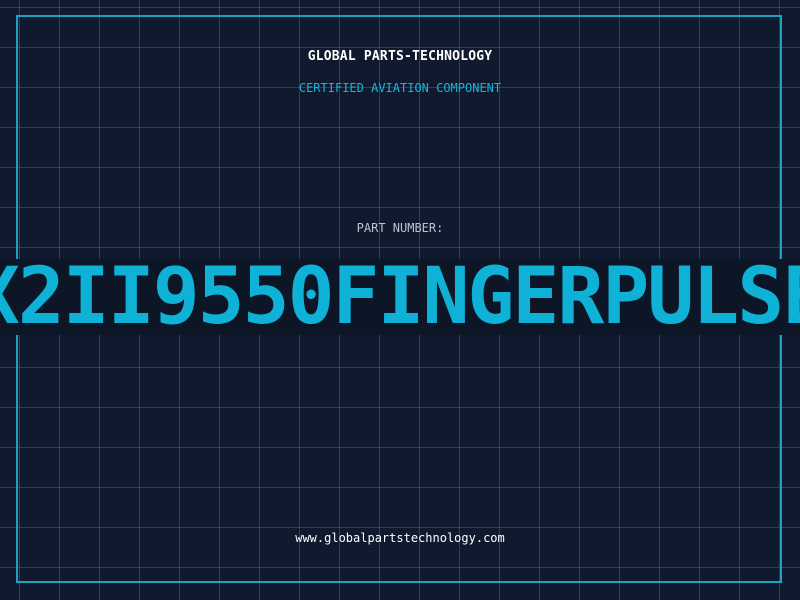 Image resolution: width=800 pixels, height=600 pixels. What do you see at coordinates (400, 88) in the screenshot?
I see `certification-subtitle: CERTIFIED AVIATION COMPONENT` at bounding box center [400, 88].